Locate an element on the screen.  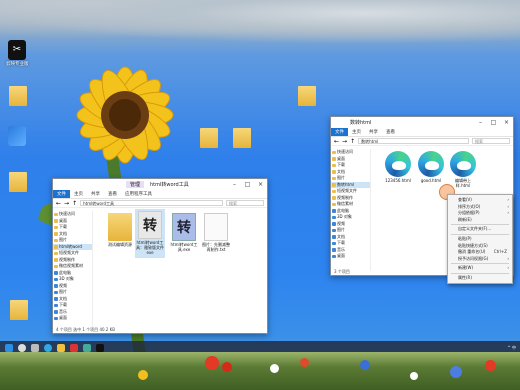
file-explorer-icon is located at coordinates (61, 347).